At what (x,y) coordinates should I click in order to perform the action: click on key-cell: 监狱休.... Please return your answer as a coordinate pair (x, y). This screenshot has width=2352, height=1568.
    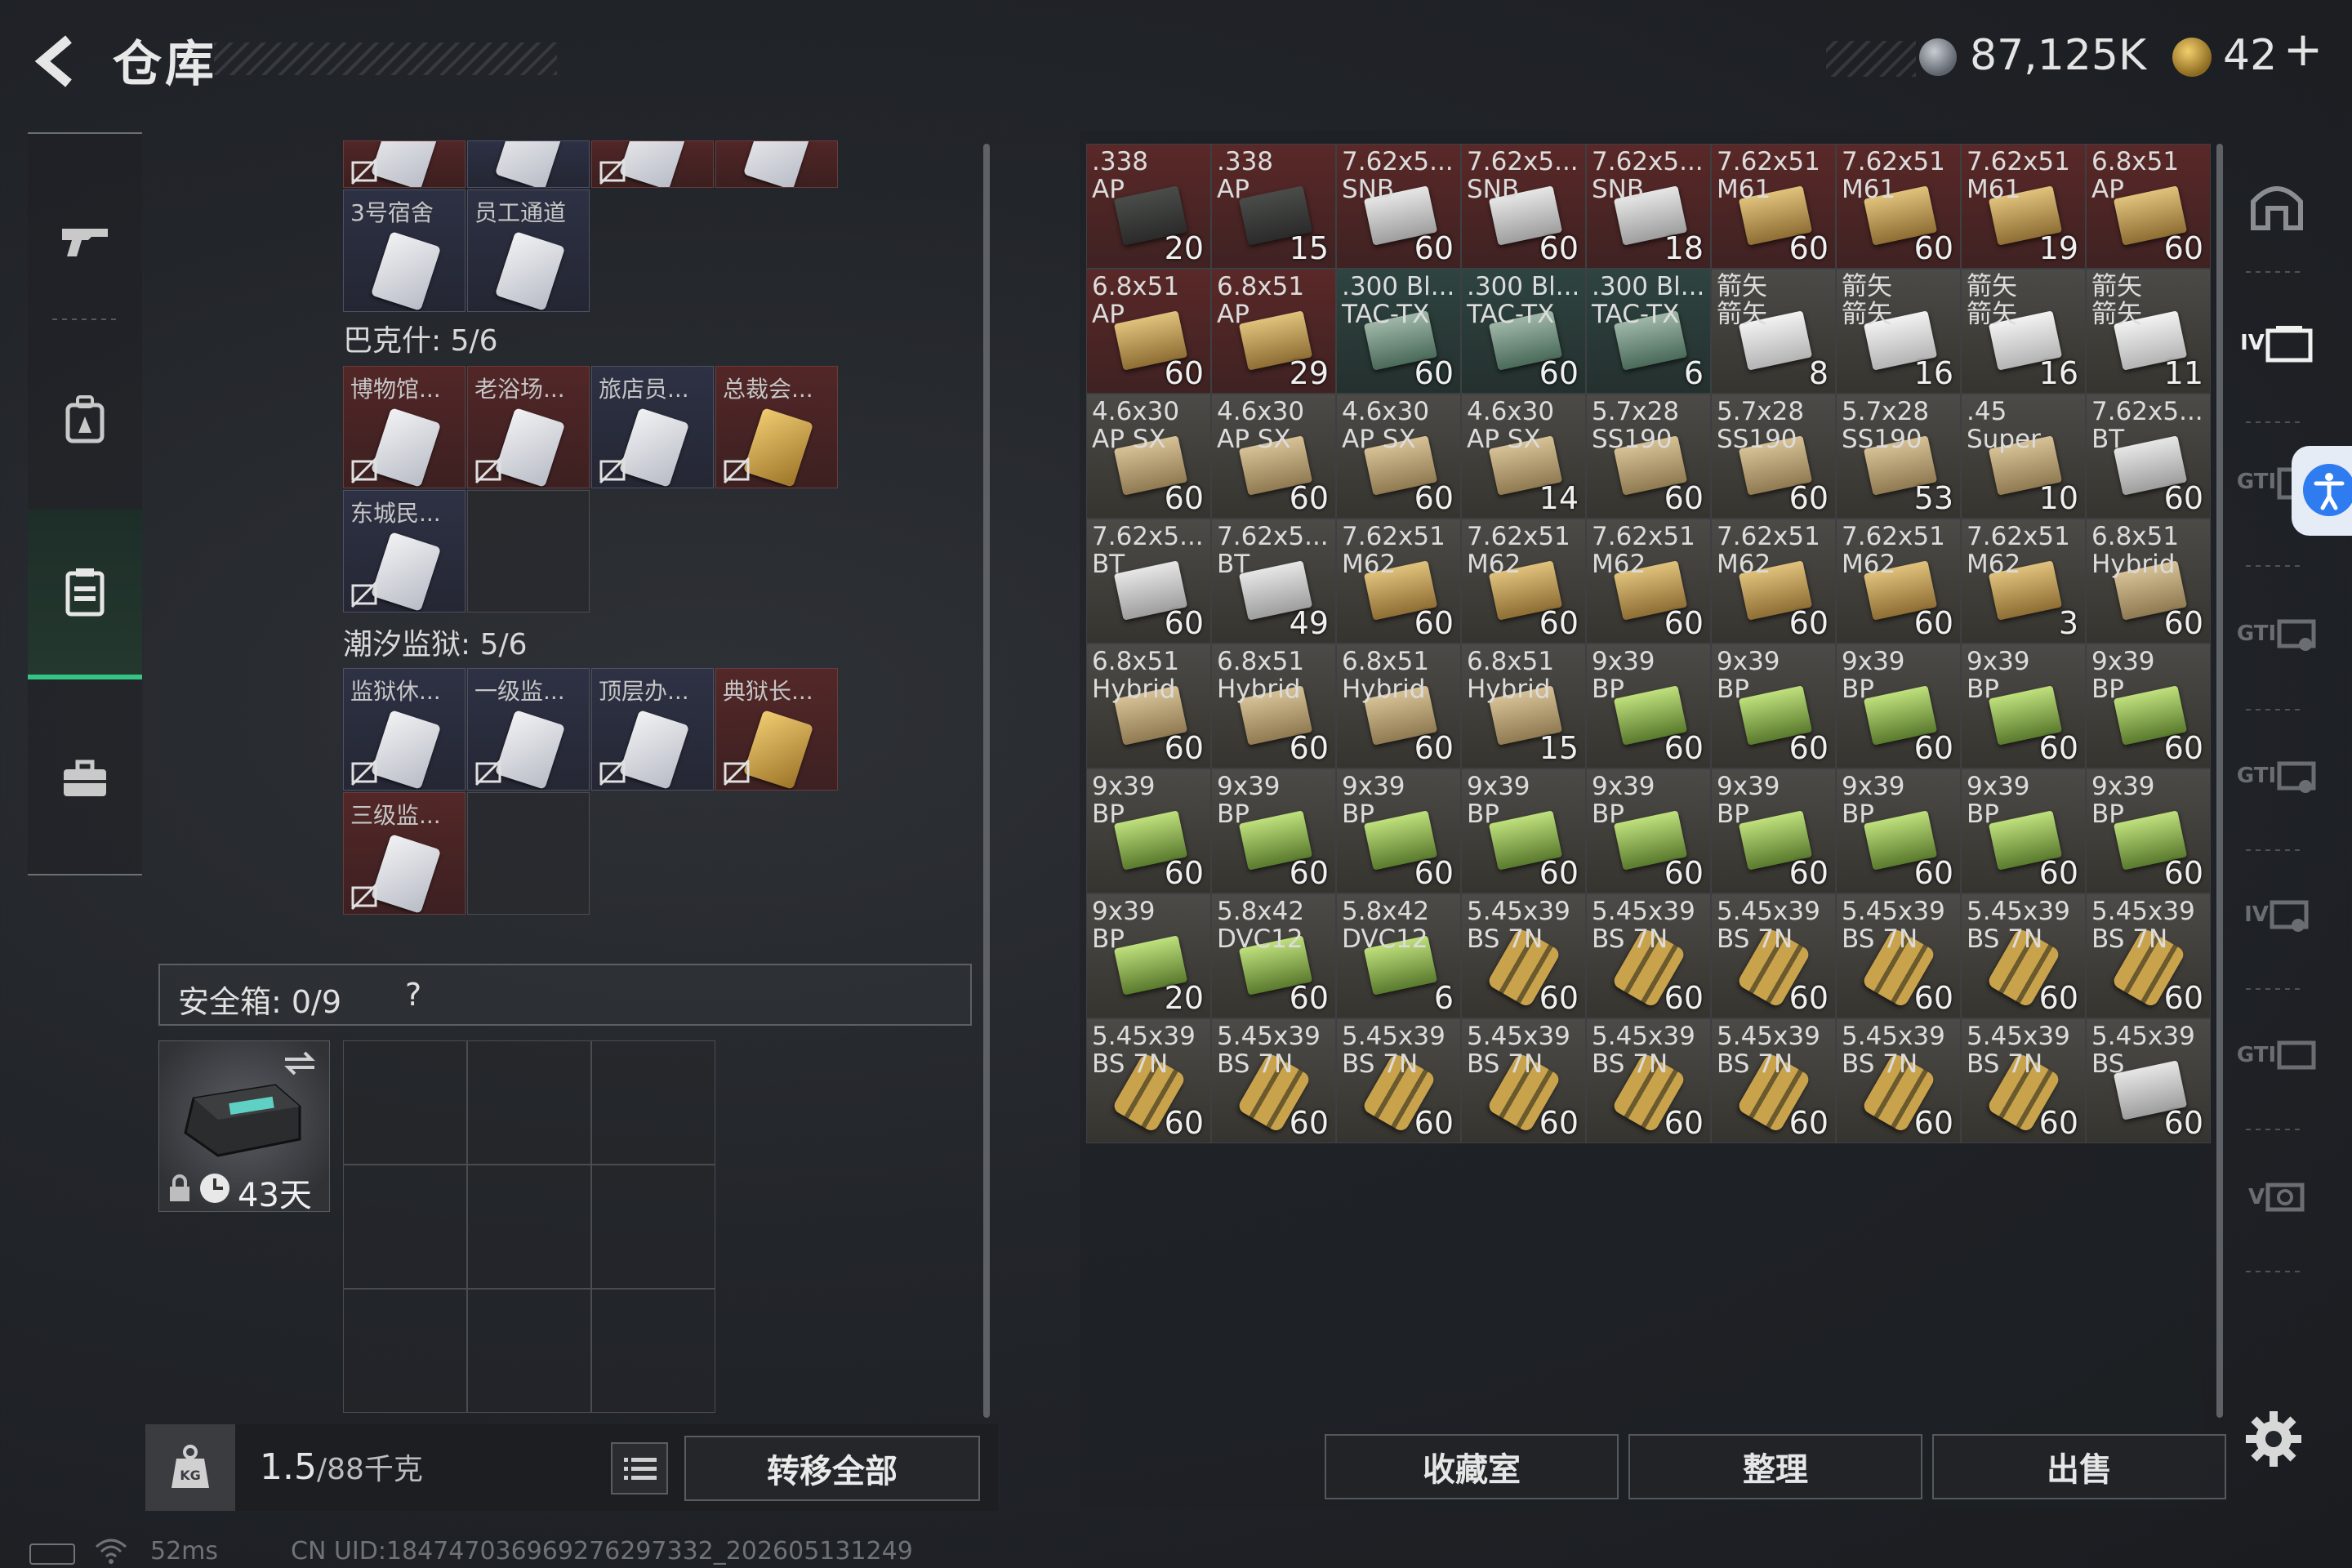
    Looking at the image, I should click on (404, 729).